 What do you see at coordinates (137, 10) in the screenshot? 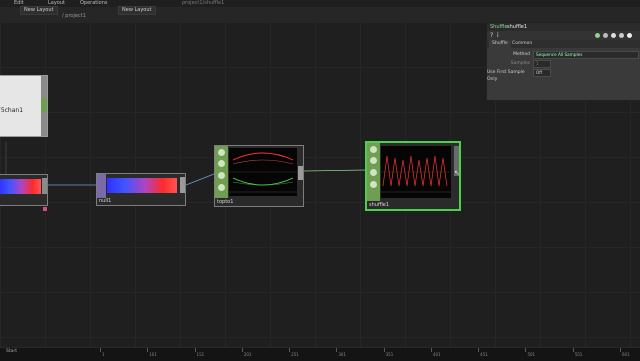
I see `tab-new-layout-2: New Layout` at bounding box center [137, 10].